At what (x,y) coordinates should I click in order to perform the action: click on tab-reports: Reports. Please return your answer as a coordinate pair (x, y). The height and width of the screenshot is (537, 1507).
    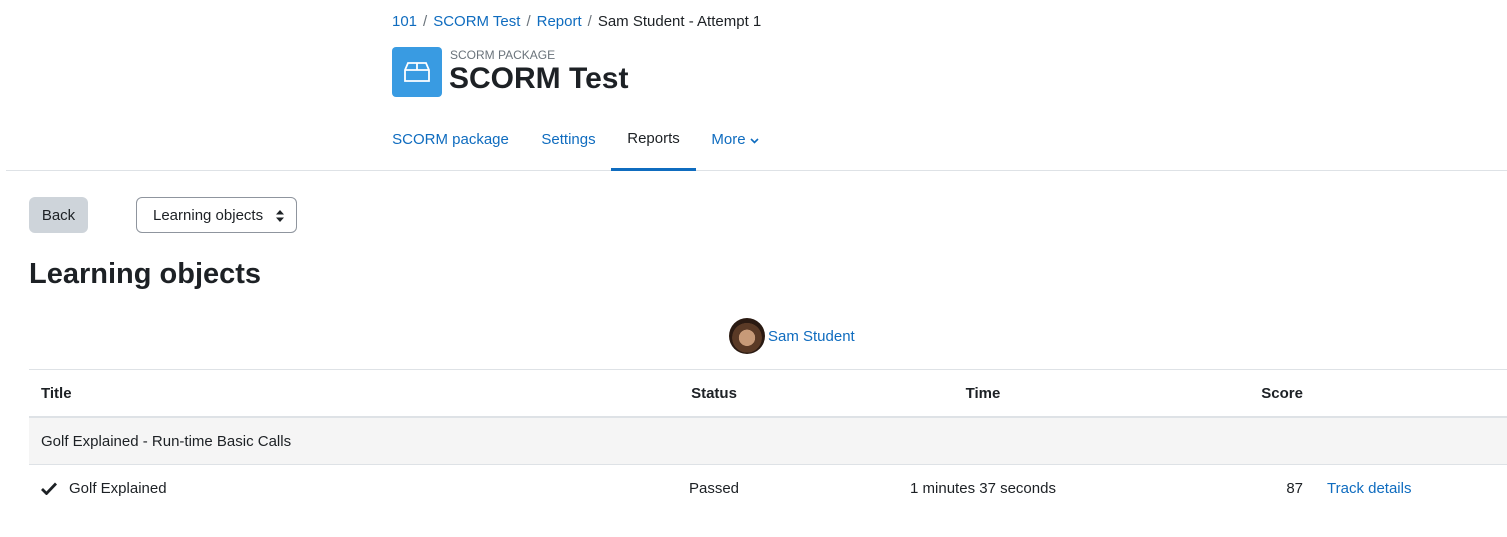
    Looking at the image, I should click on (653, 139).